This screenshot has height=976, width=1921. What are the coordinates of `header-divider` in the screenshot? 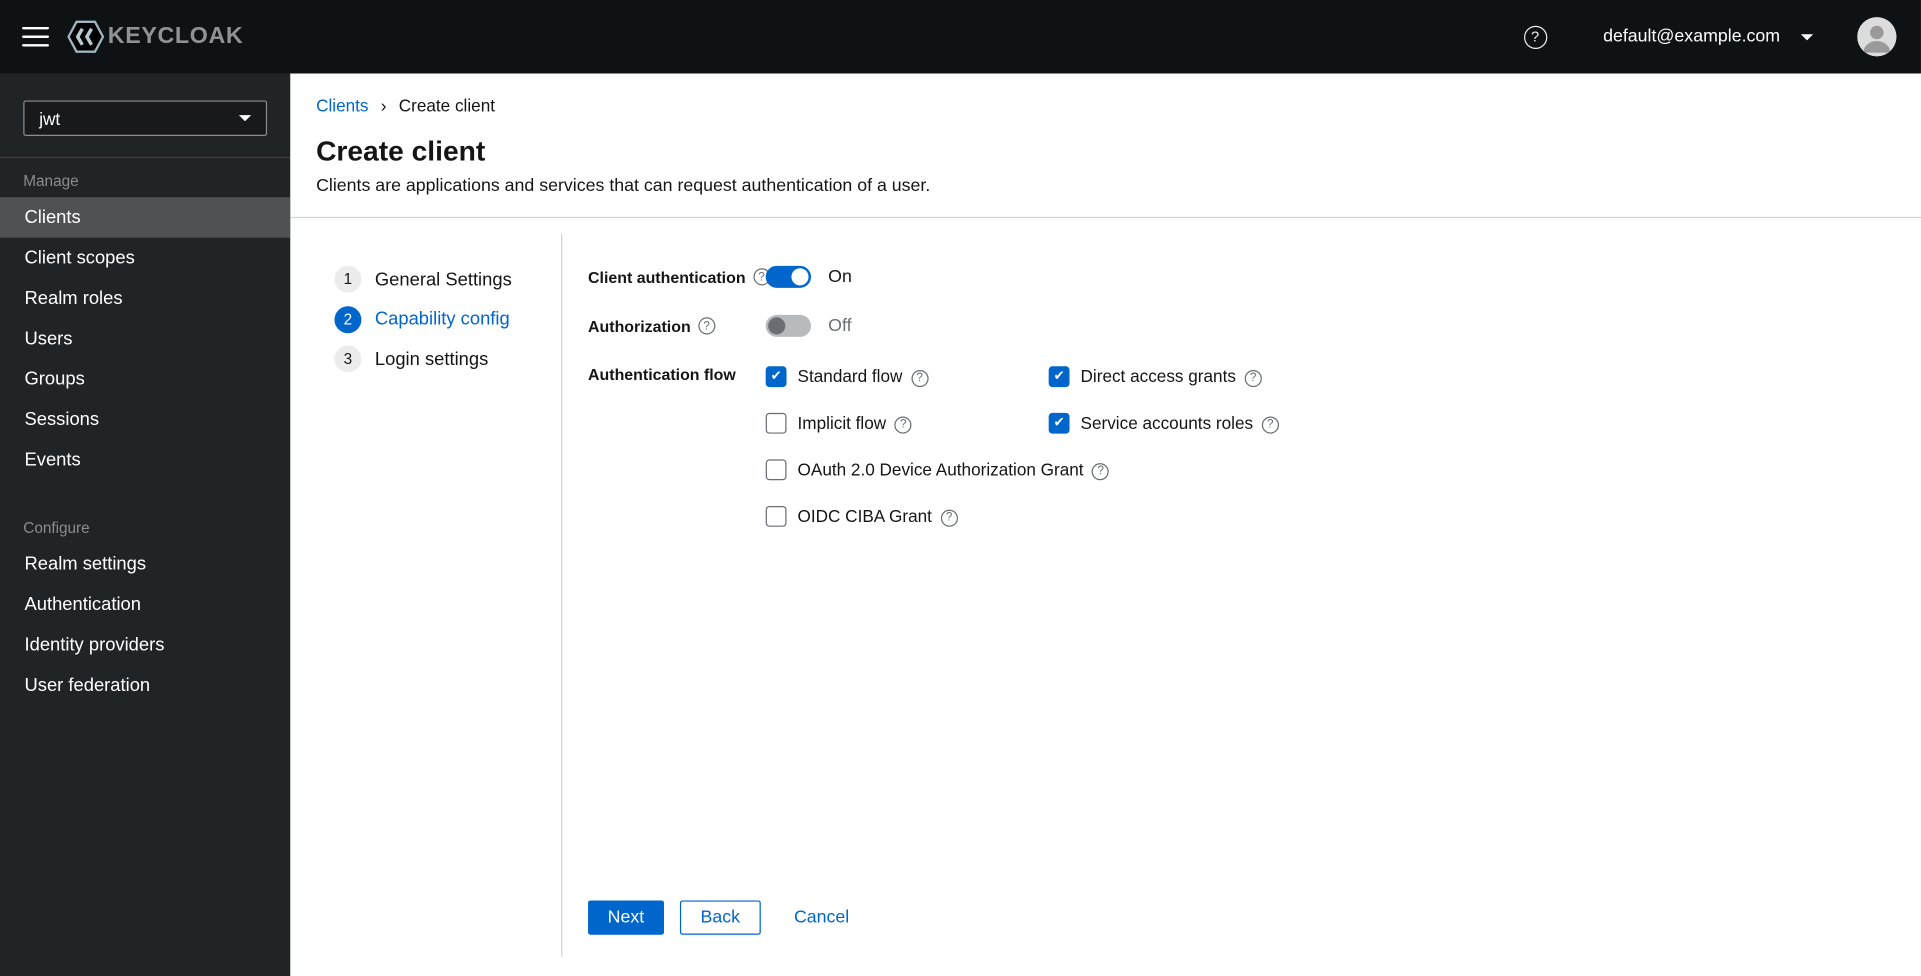 It's located at (1105, 217).